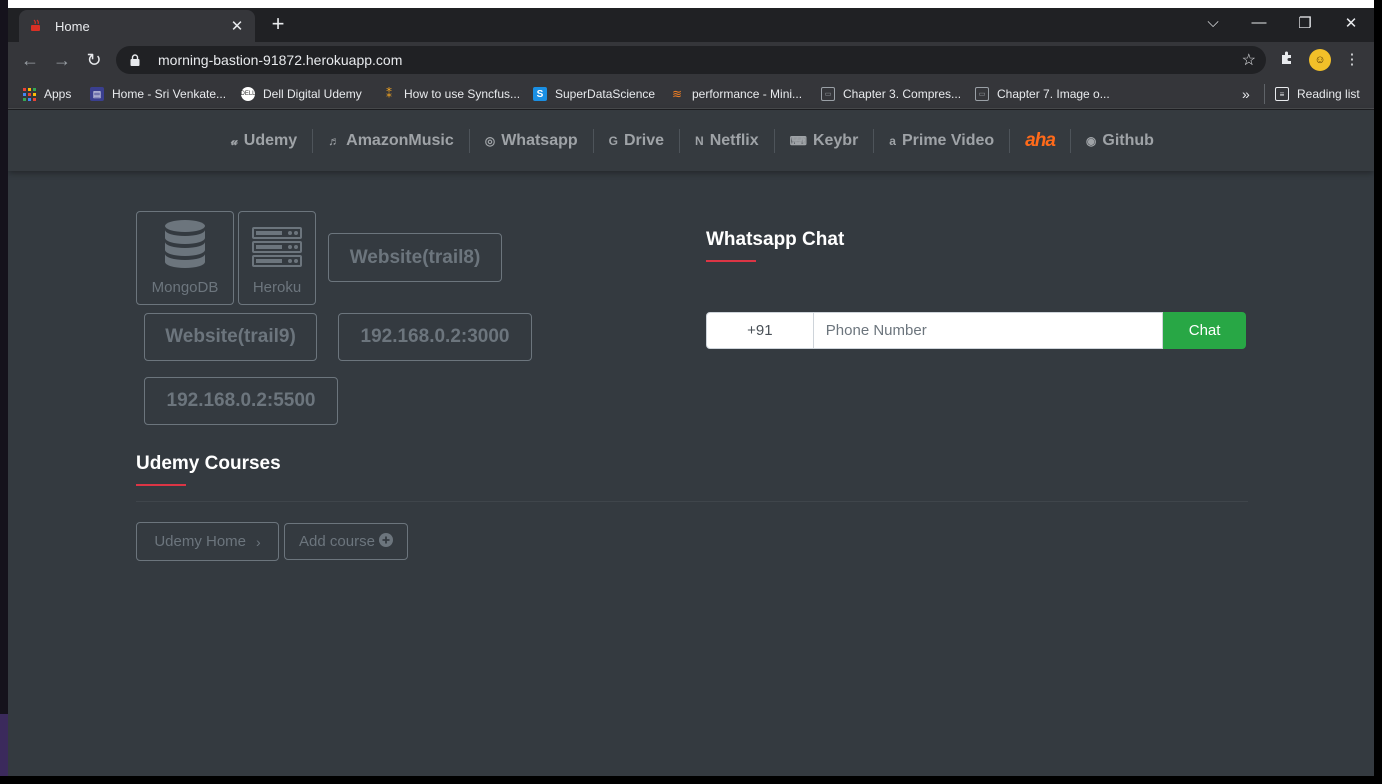 Image resolution: width=1382 pixels, height=784 pixels. What do you see at coordinates (265, 141) in the screenshot?
I see `nav-udemy: 𝓊 Udemy` at bounding box center [265, 141].